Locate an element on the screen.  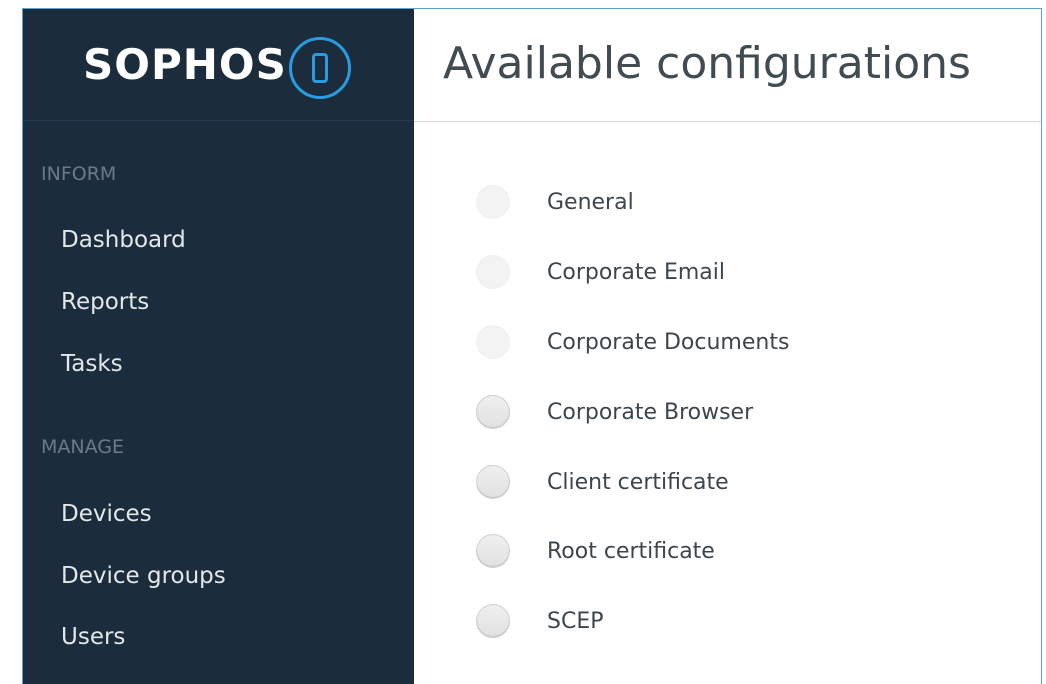
phone-shape is located at coordinates (320, 68).